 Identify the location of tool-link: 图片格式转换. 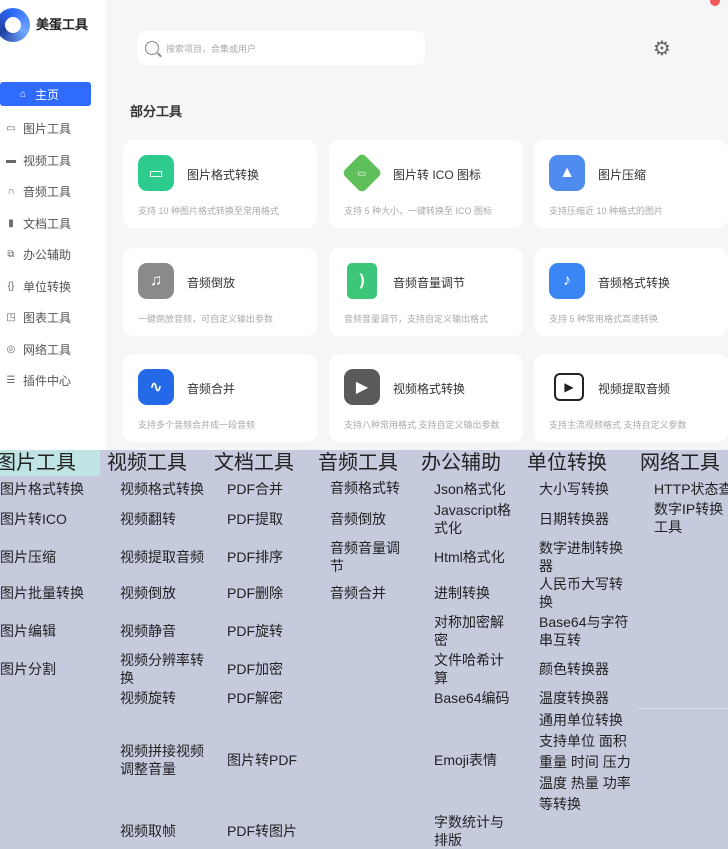
(54, 489).